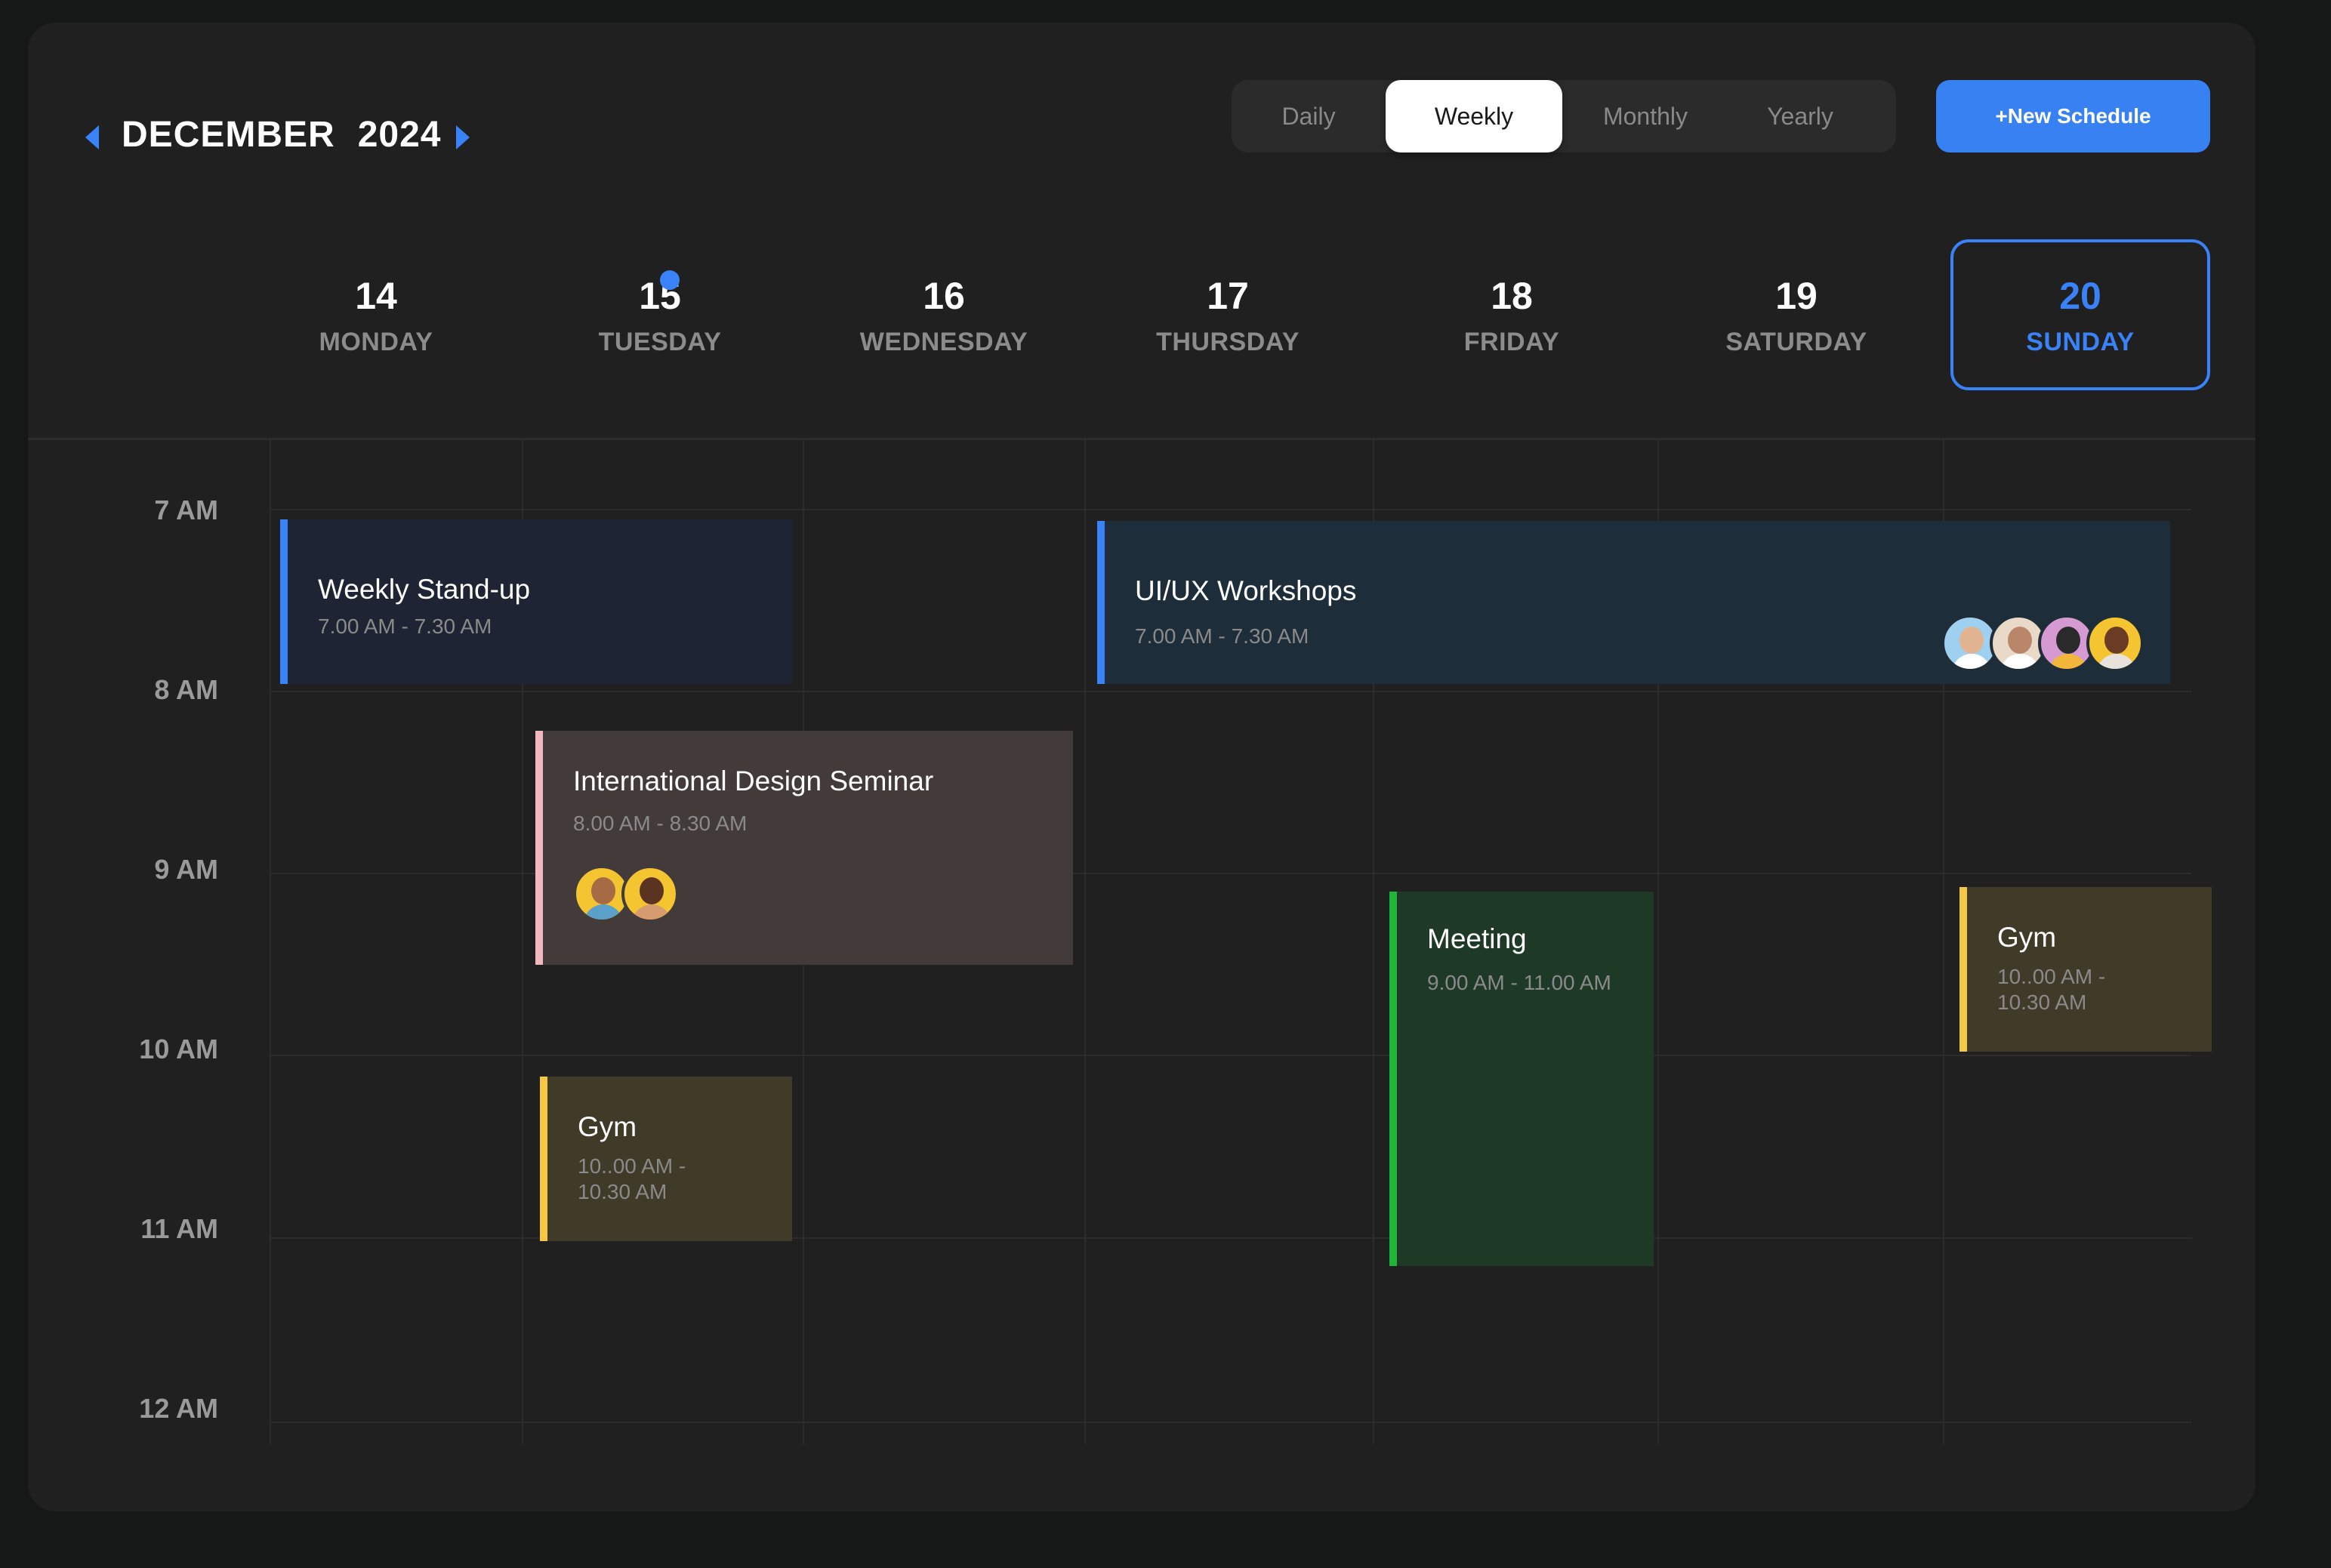  I want to click on tab-yearly: Yearly, so click(1800, 116).